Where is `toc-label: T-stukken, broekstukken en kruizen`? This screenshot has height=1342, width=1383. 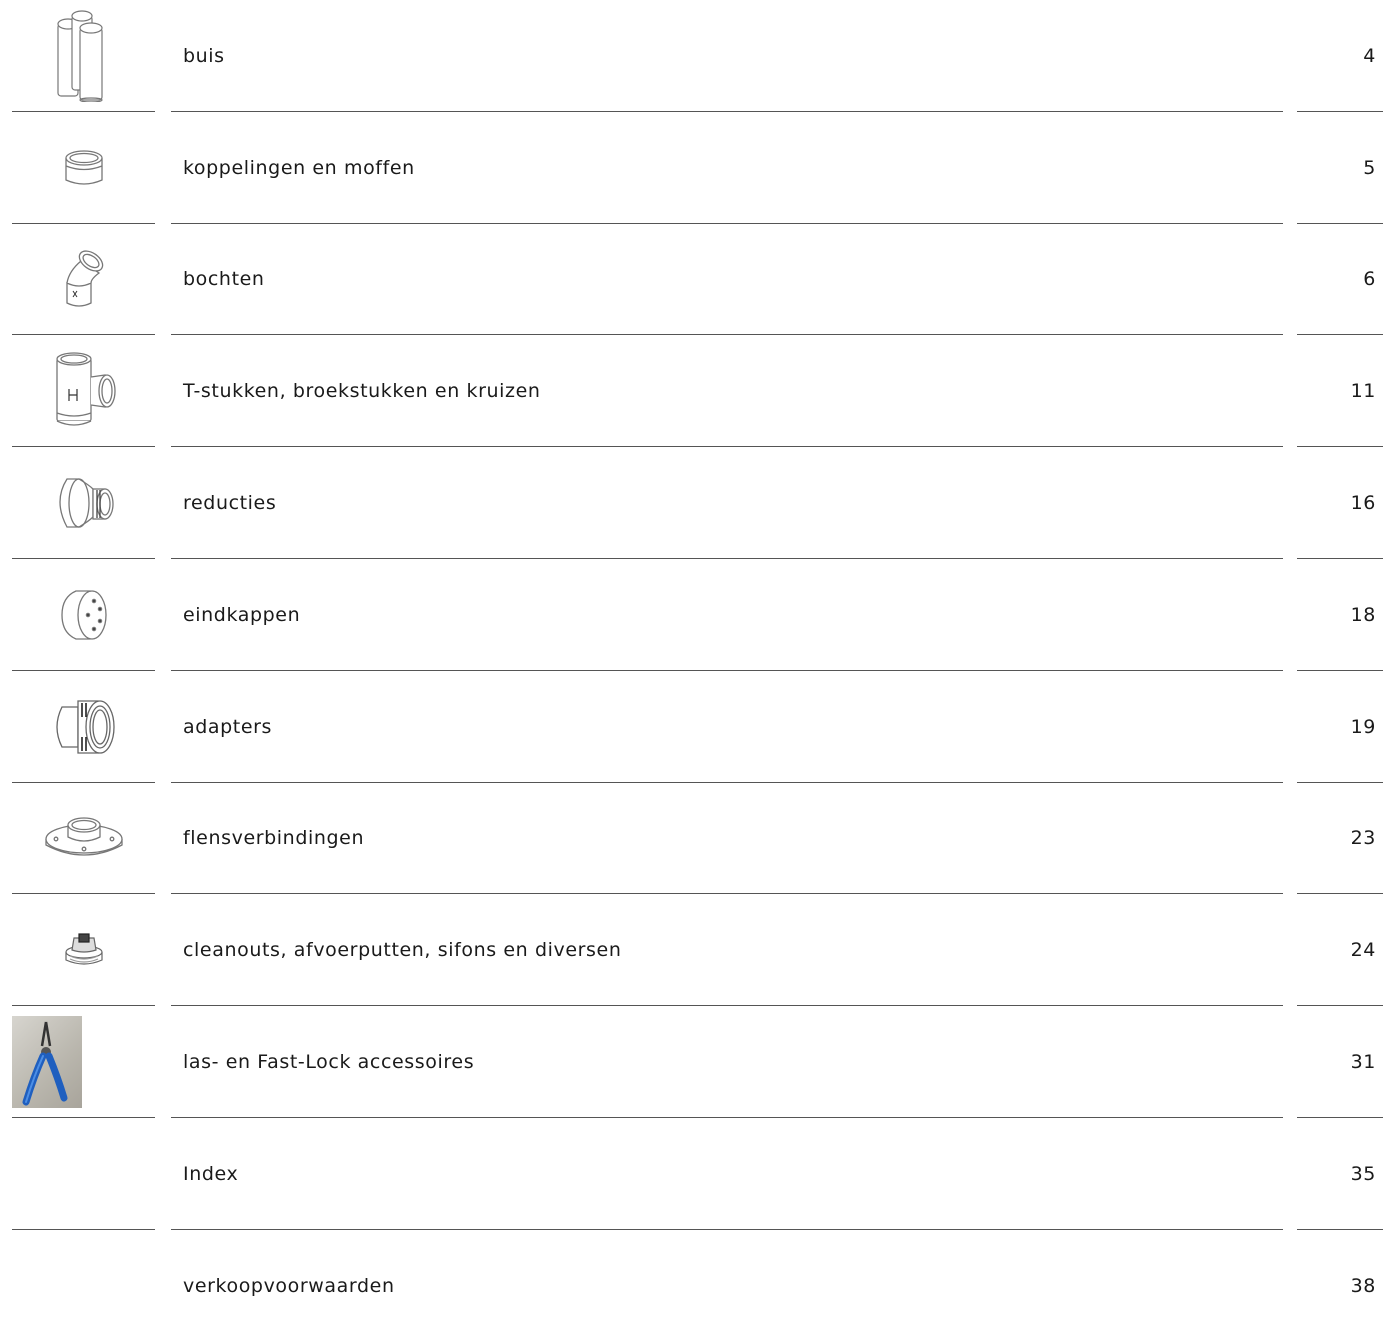
toc-label: T-stukken, broekstukken en kruizen is located at coordinates (362, 391).